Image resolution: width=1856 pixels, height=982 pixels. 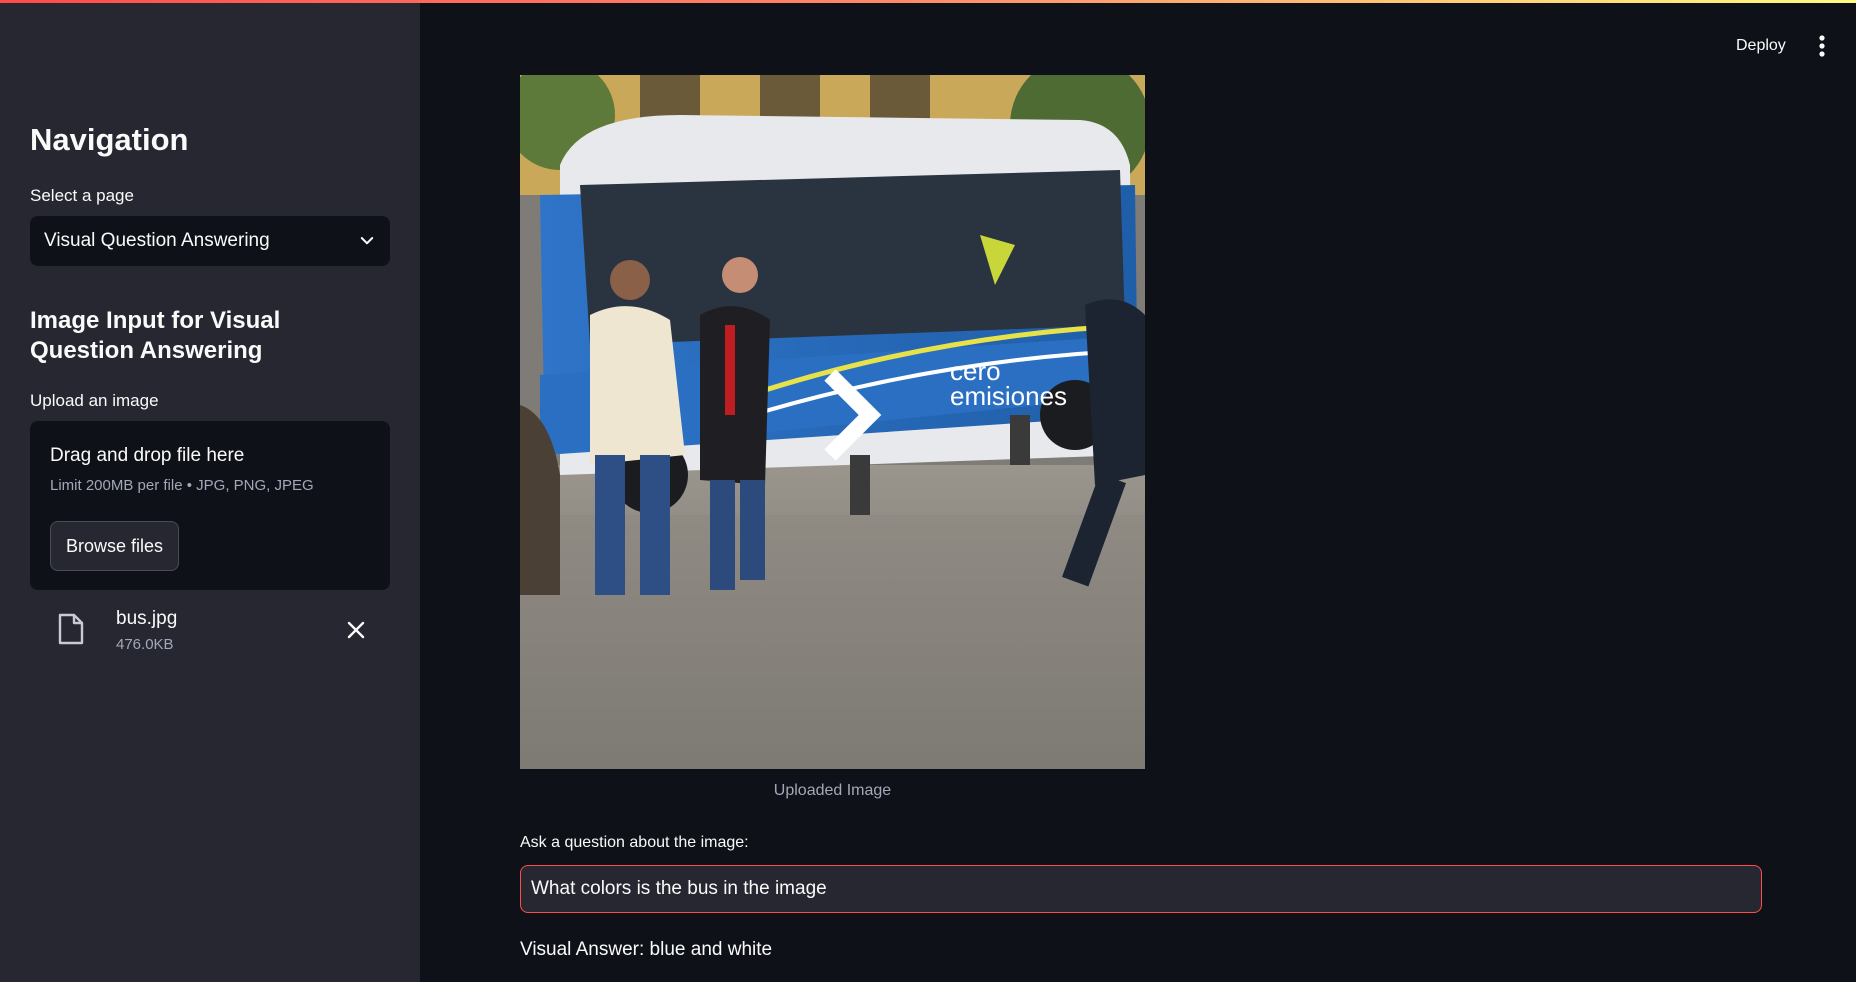 I want to click on dropzone-limit-text: Limit 200MB per file • JPG, PNG, JPEG, so click(x=182, y=485).